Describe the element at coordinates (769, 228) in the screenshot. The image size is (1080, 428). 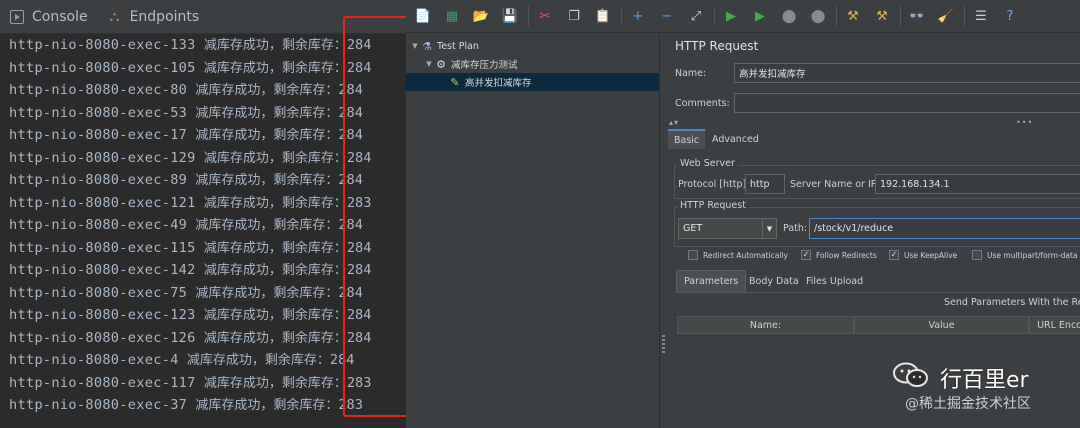
I see `dropdown-arrow-icon: ▼` at that location.